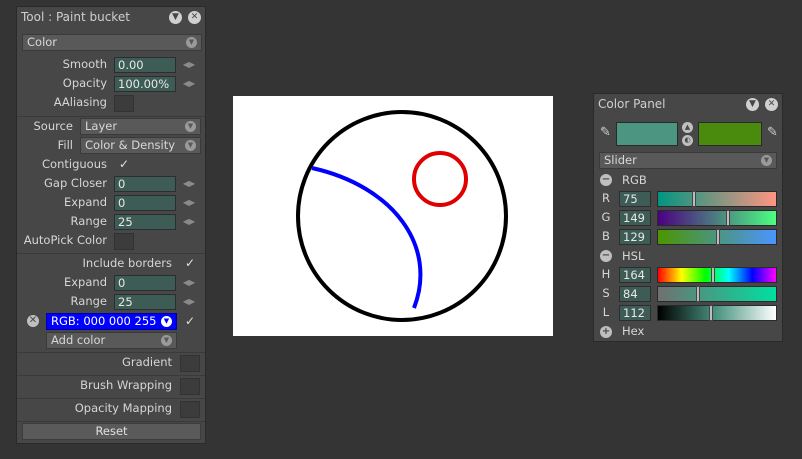 The height and width of the screenshot is (459, 802). What do you see at coordinates (711, 313) in the screenshot?
I see `l-slider-knob` at bounding box center [711, 313].